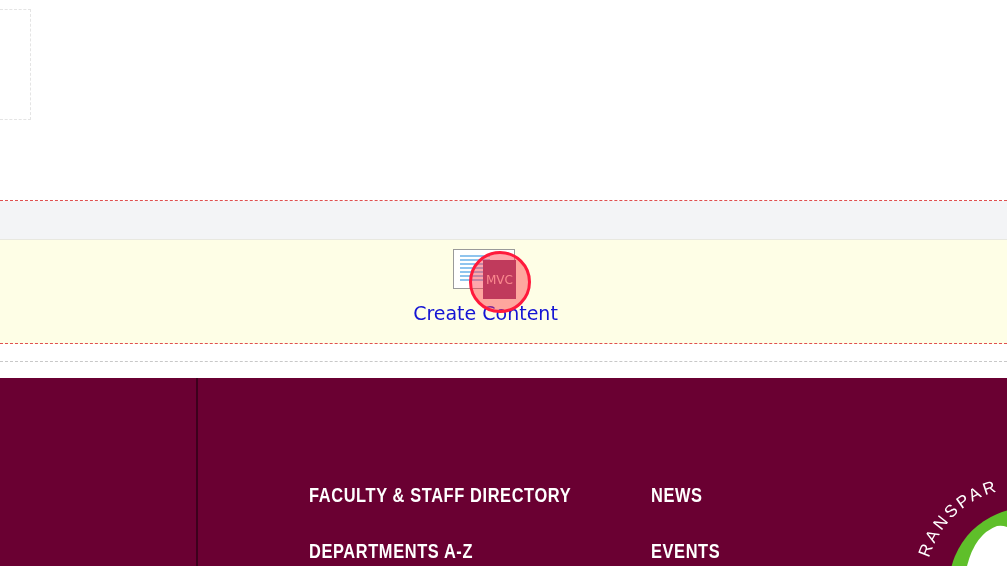 Image resolution: width=1007 pixels, height=566 pixels. What do you see at coordinates (677, 495) in the screenshot?
I see `footer-link: NEWS` at bounding box center [677, 495].